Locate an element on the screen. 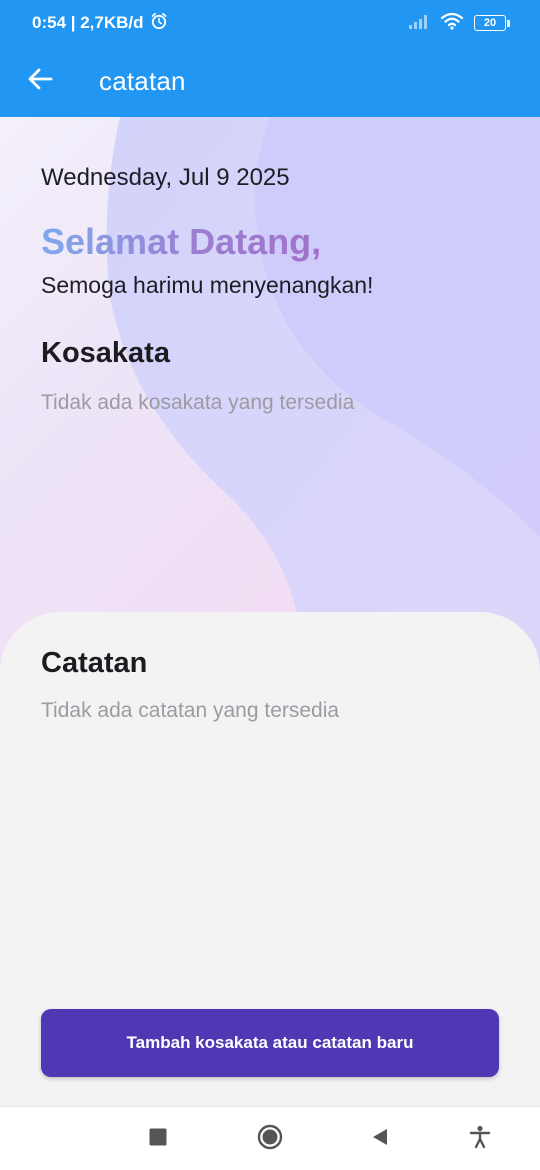  status-time: 0:54 | 2,7KB/d is located at coordinates (88, 22).